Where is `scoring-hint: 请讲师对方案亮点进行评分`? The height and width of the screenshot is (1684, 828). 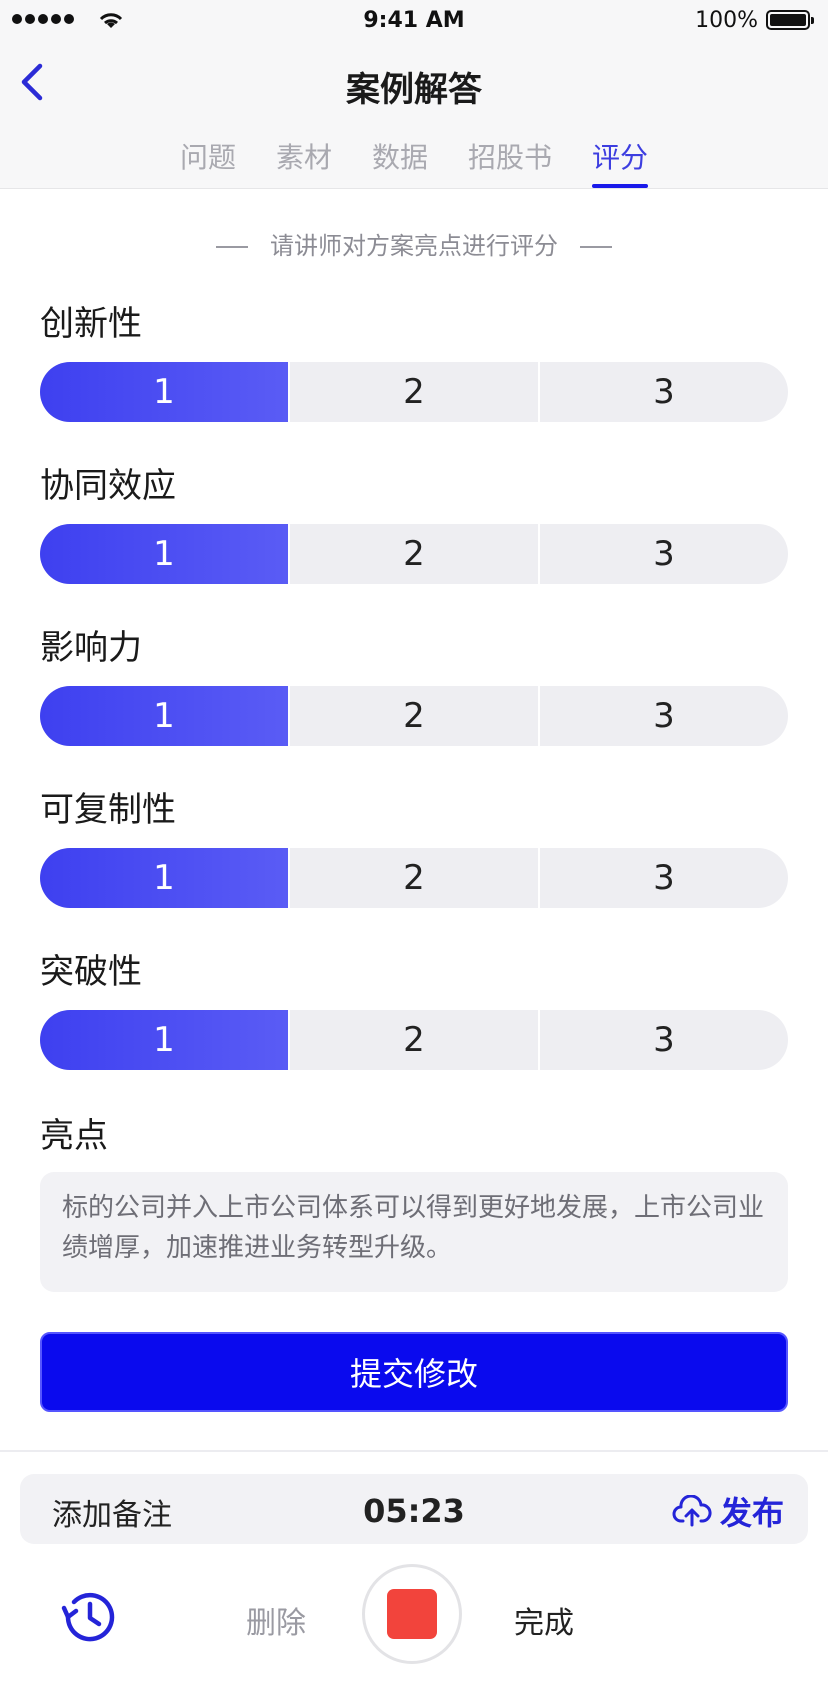
scoring-hint: 请讲师对方案亮点进行评分 is located at coordinates (414, 243).